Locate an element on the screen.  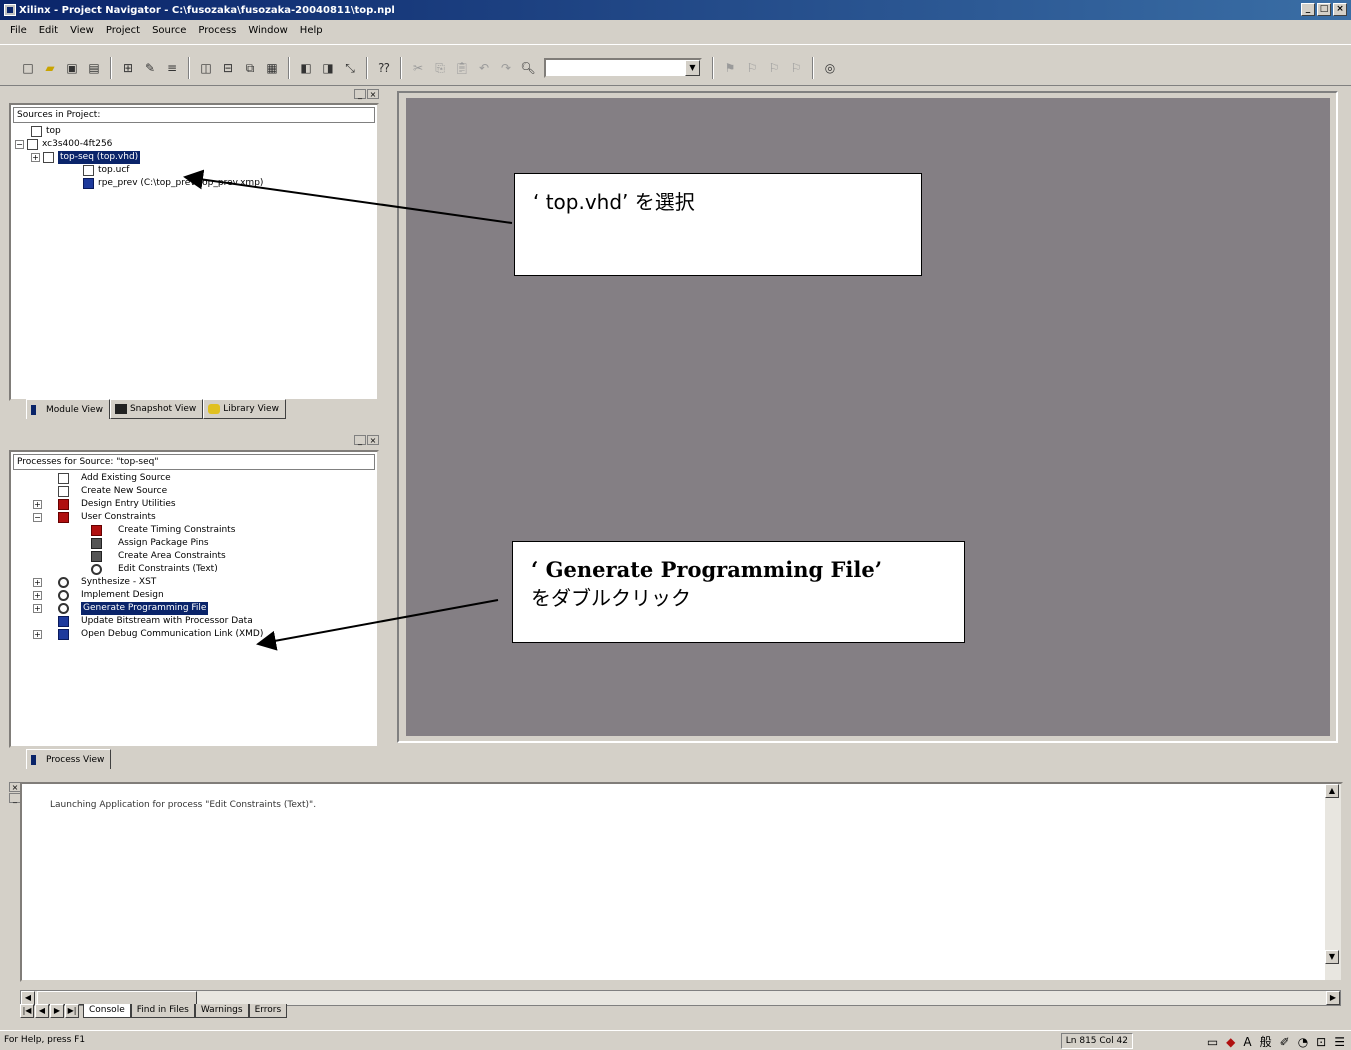
new-source-icon: ✎ is located at coordinates (150, 68).